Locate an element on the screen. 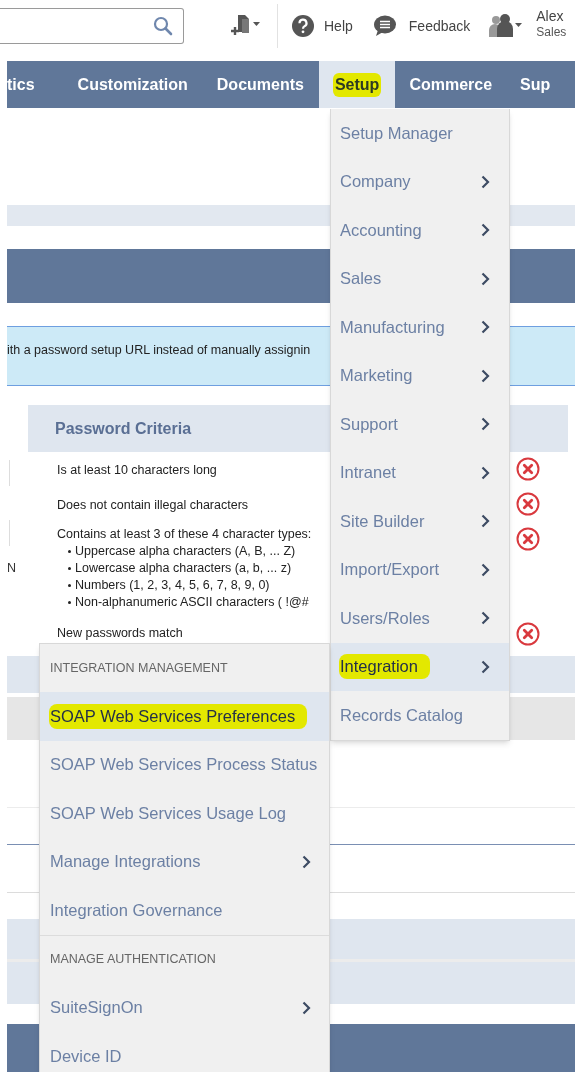 The width and height of the screenshot is (575, 1072). menu-item: SuiteSignOn is located at coordinates (184, 1007).